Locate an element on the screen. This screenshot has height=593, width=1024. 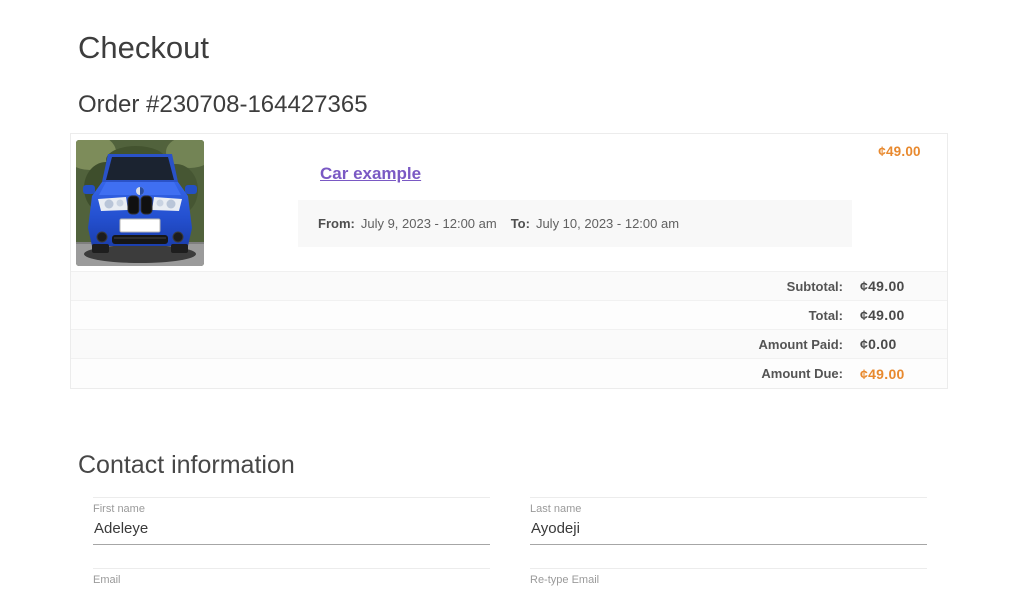
email-field: Email is located at coordinates (291, 580).